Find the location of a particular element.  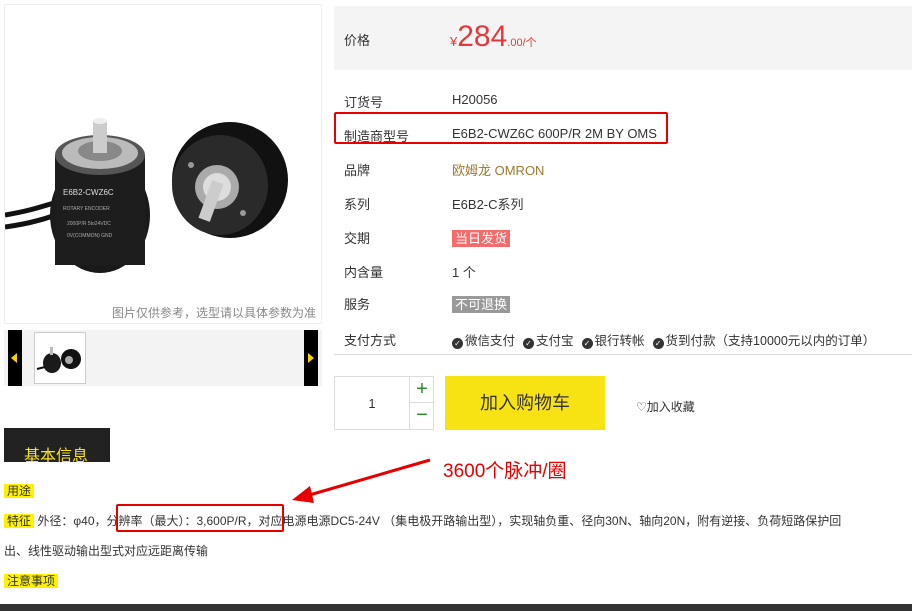

annotation-text: 3600个脉冲/圈 is located at coordinates (505, 471).